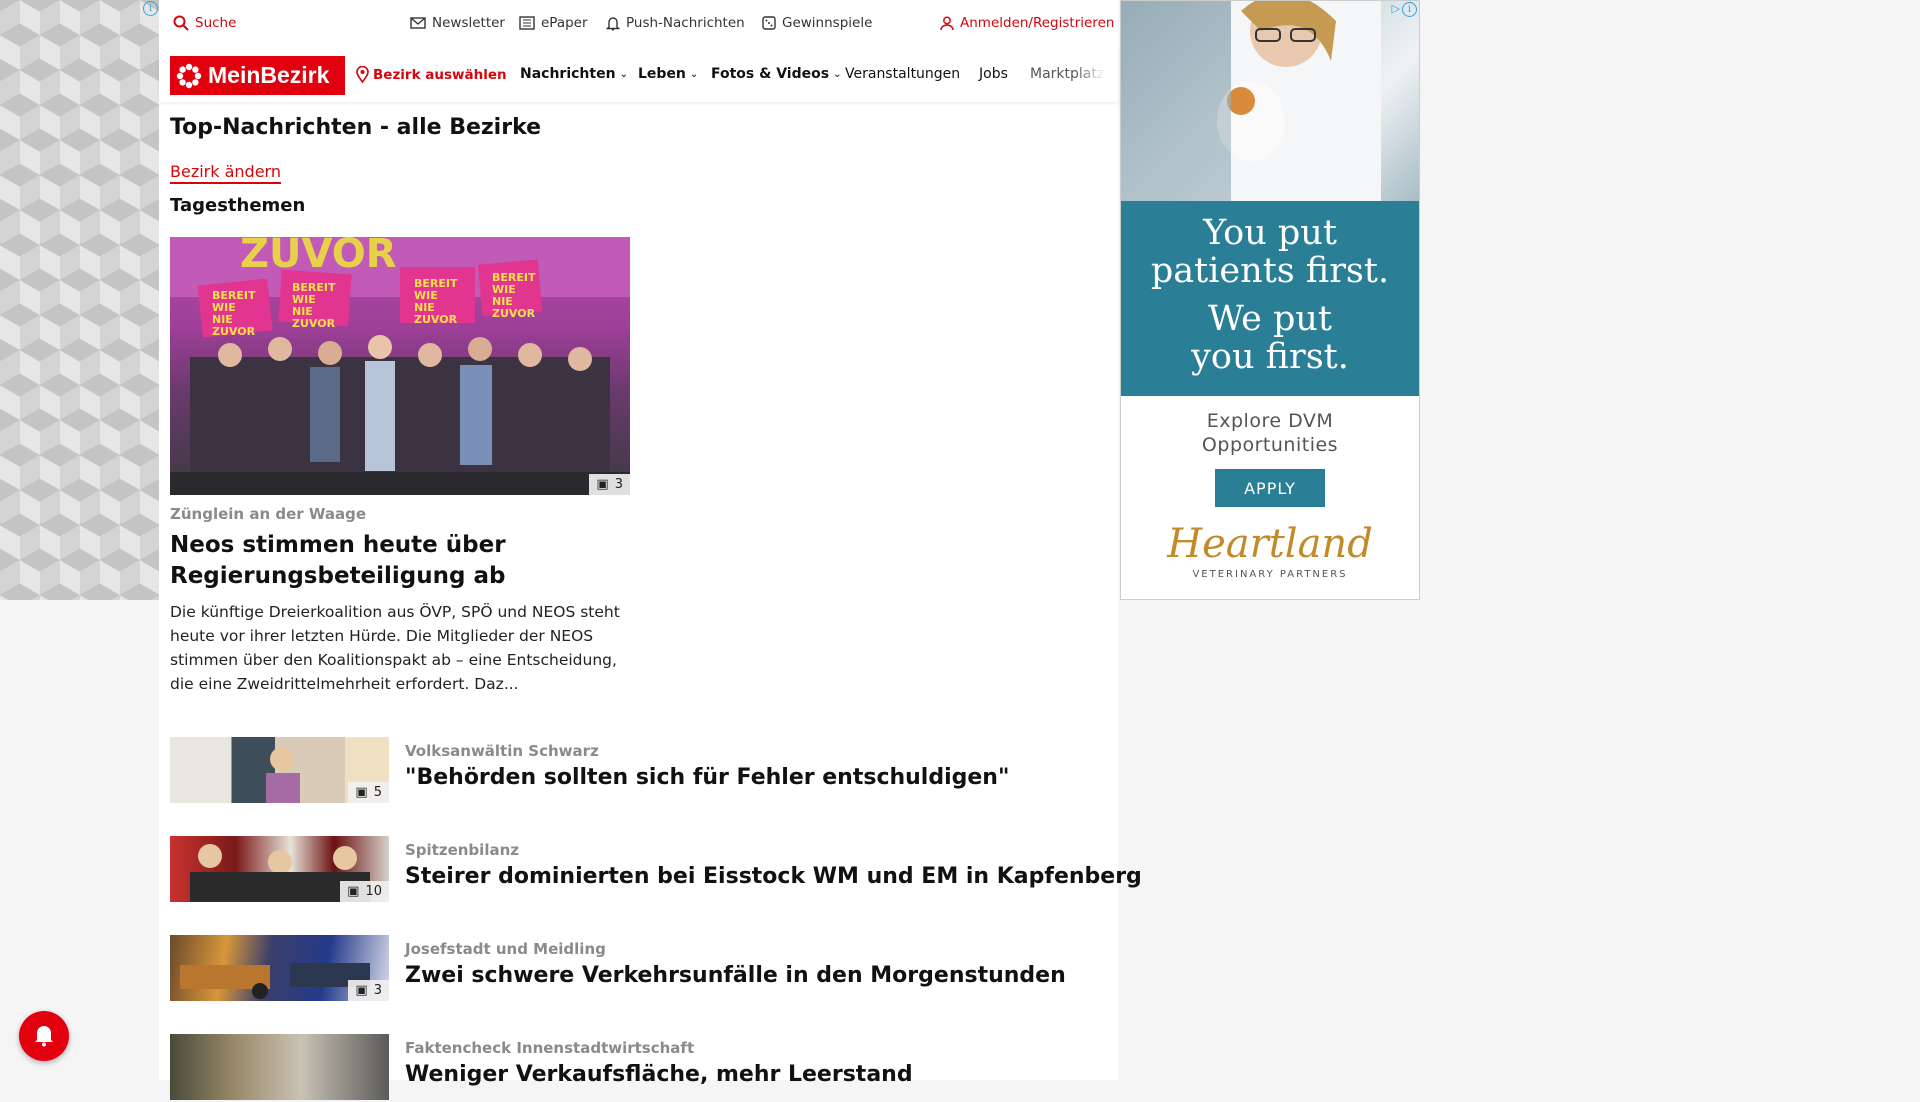 The height and width of the screenshot is (1102, 1920). Describe the element at coordinates (1270, 574) in the screenshot. I see `ad-brand-subtitle: VETERINARY PARTNERS` at that location.